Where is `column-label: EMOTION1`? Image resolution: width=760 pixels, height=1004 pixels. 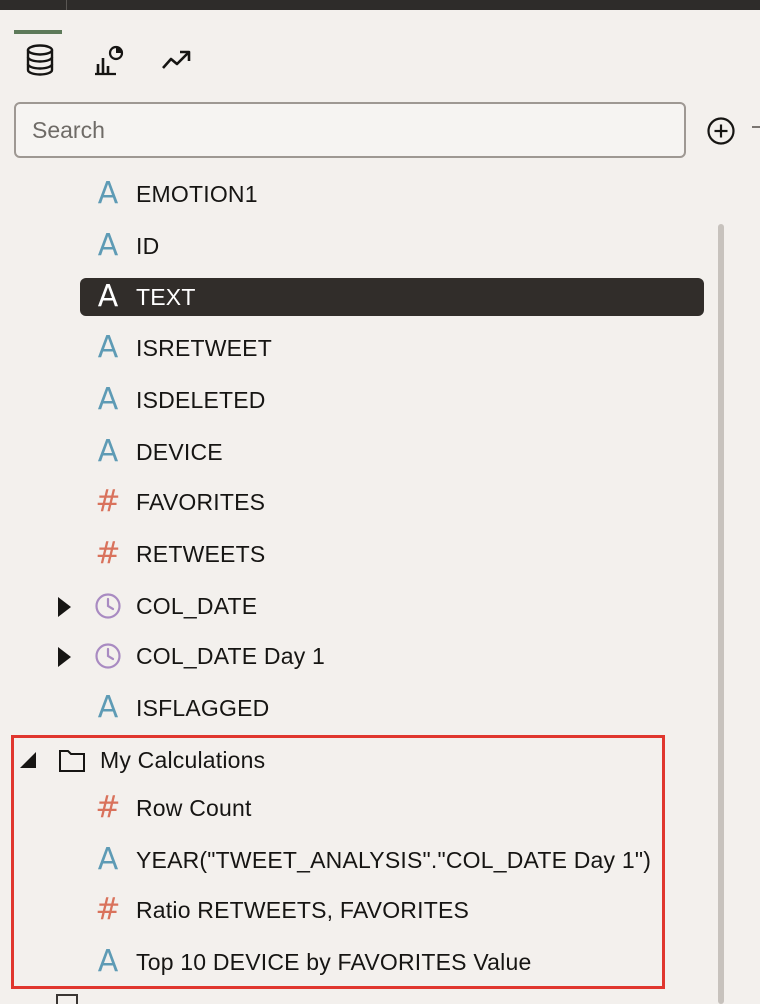
column-label: EMOTION1 is located at coordinates (197, 194).